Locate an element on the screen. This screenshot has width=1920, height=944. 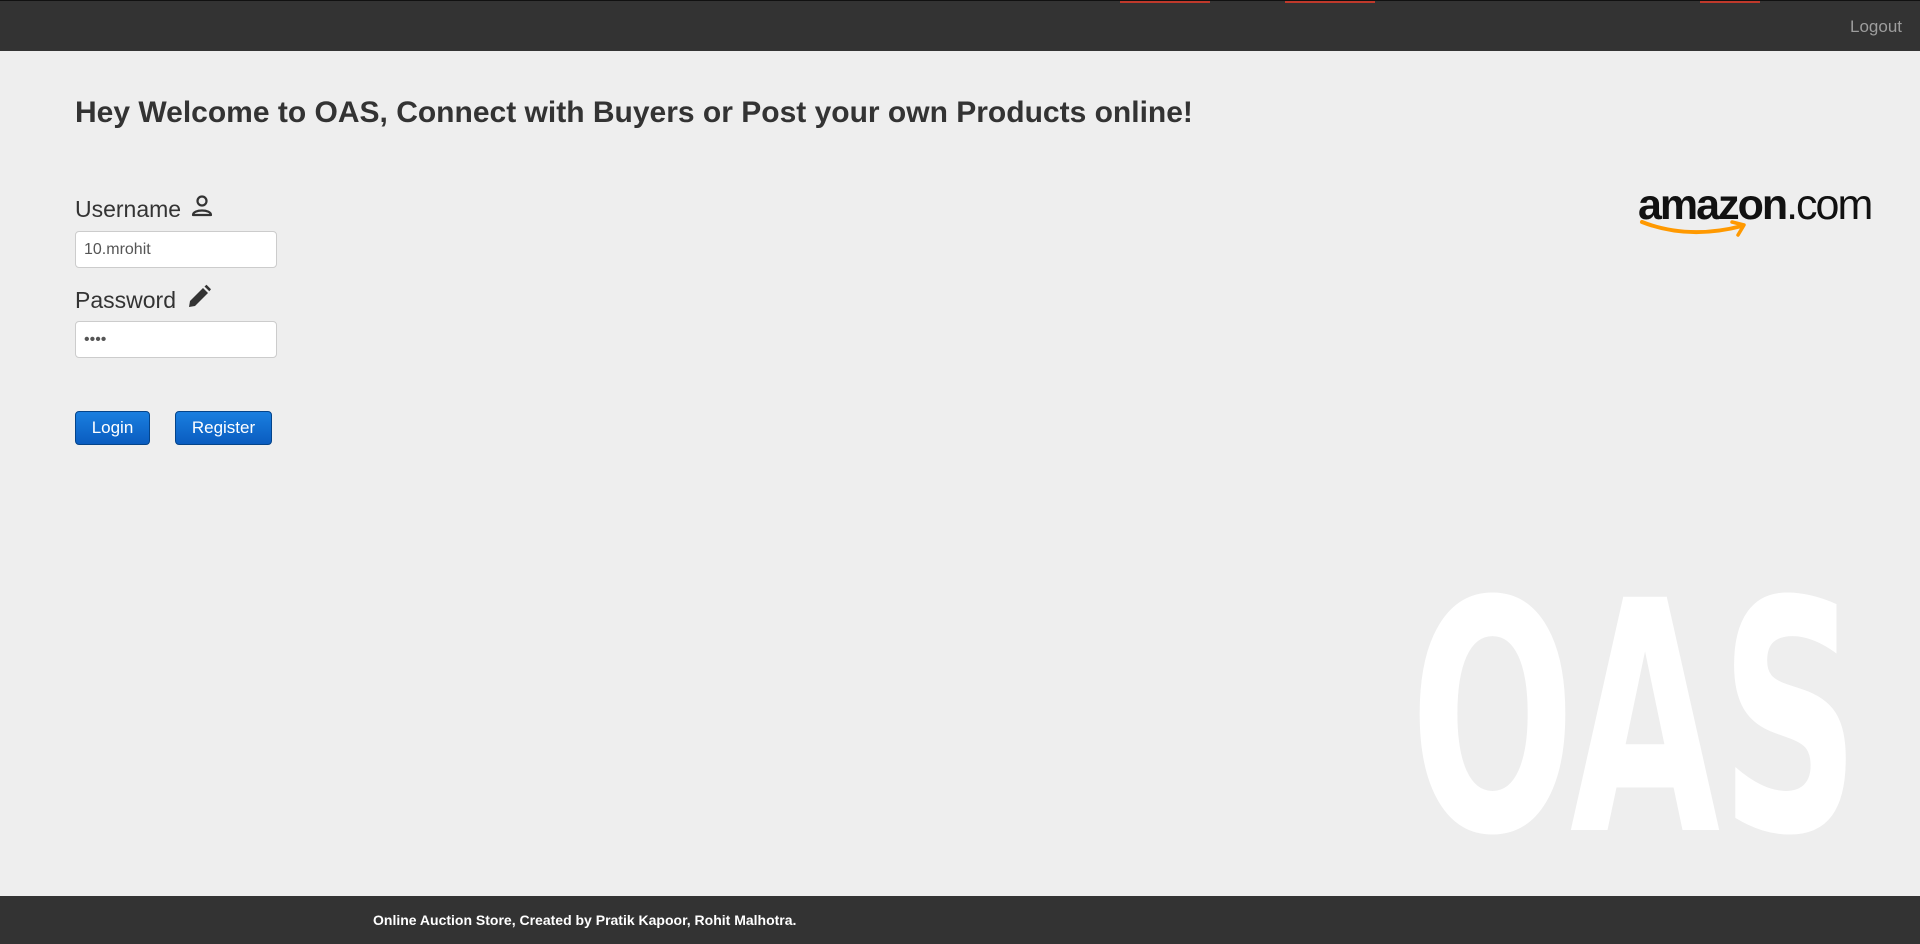
amazon-smile-arrow-icon is located at coordinates (1693, 228).